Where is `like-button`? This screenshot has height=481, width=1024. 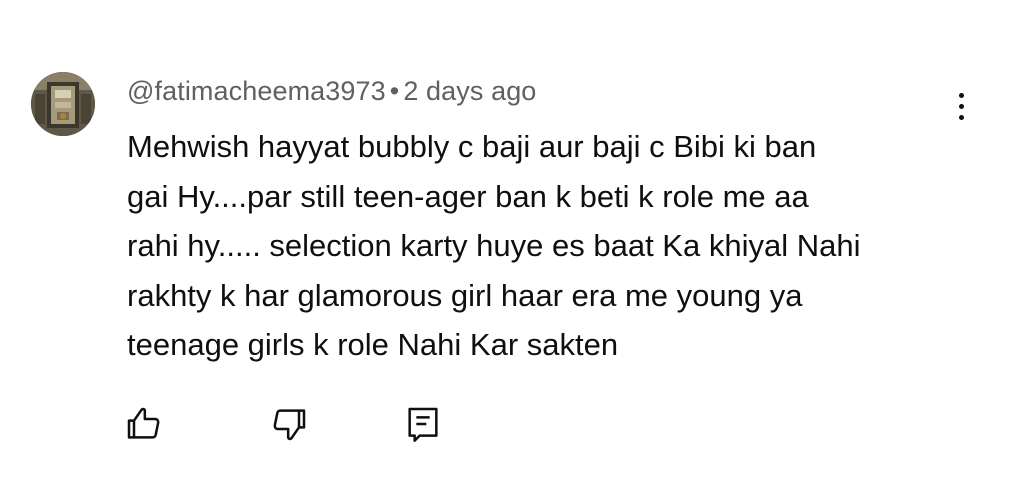 like-button is located at coordinates (144, 424).